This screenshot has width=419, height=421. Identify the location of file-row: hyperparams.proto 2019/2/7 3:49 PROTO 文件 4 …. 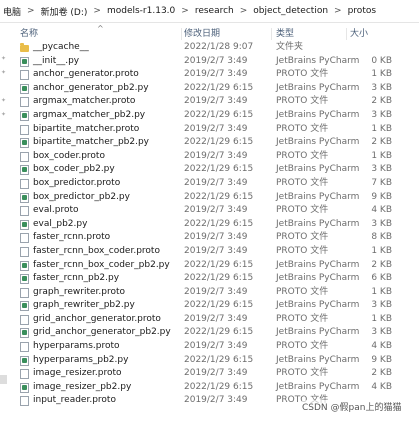
(209, 347).